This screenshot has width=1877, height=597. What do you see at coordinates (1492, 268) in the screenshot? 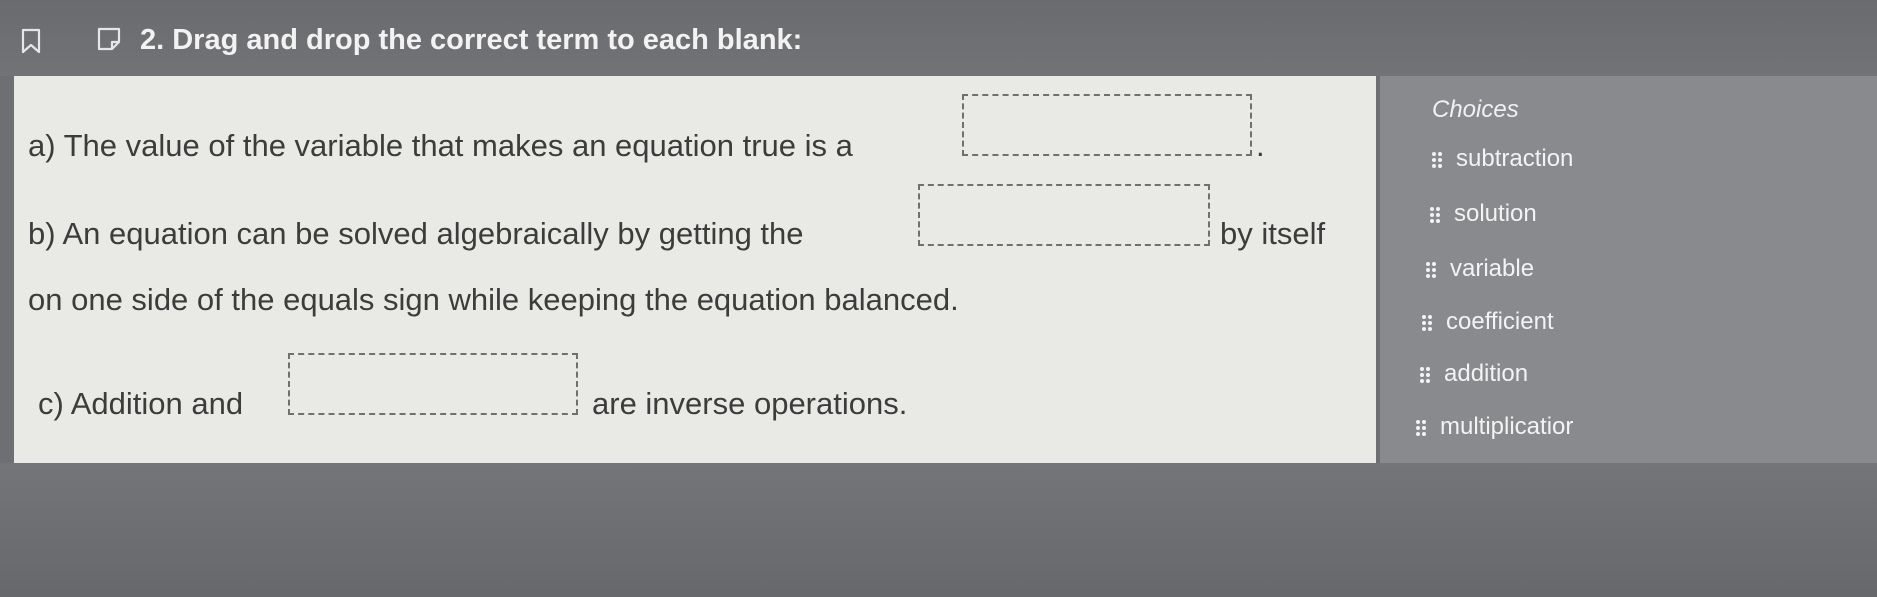
I see `choice-label: variable` at bounding box center [1492, 268].